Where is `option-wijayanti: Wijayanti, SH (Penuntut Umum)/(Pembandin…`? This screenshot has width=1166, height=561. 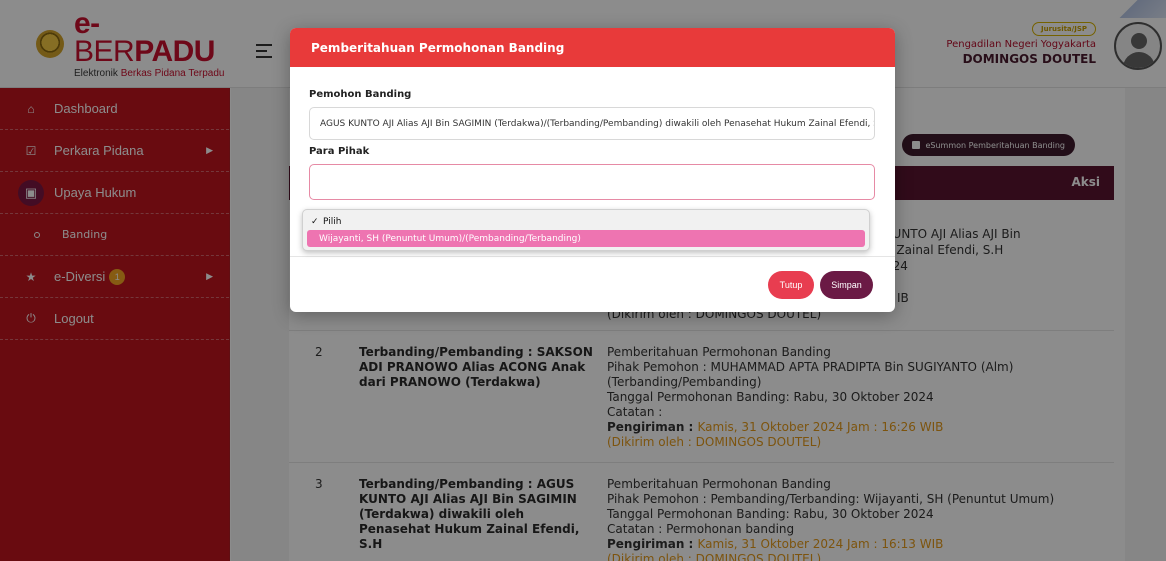 option-wijayanti: Wijayanti, SH (Penuntut Umum)/(Pembandin… is located at coordinates (586, 238).